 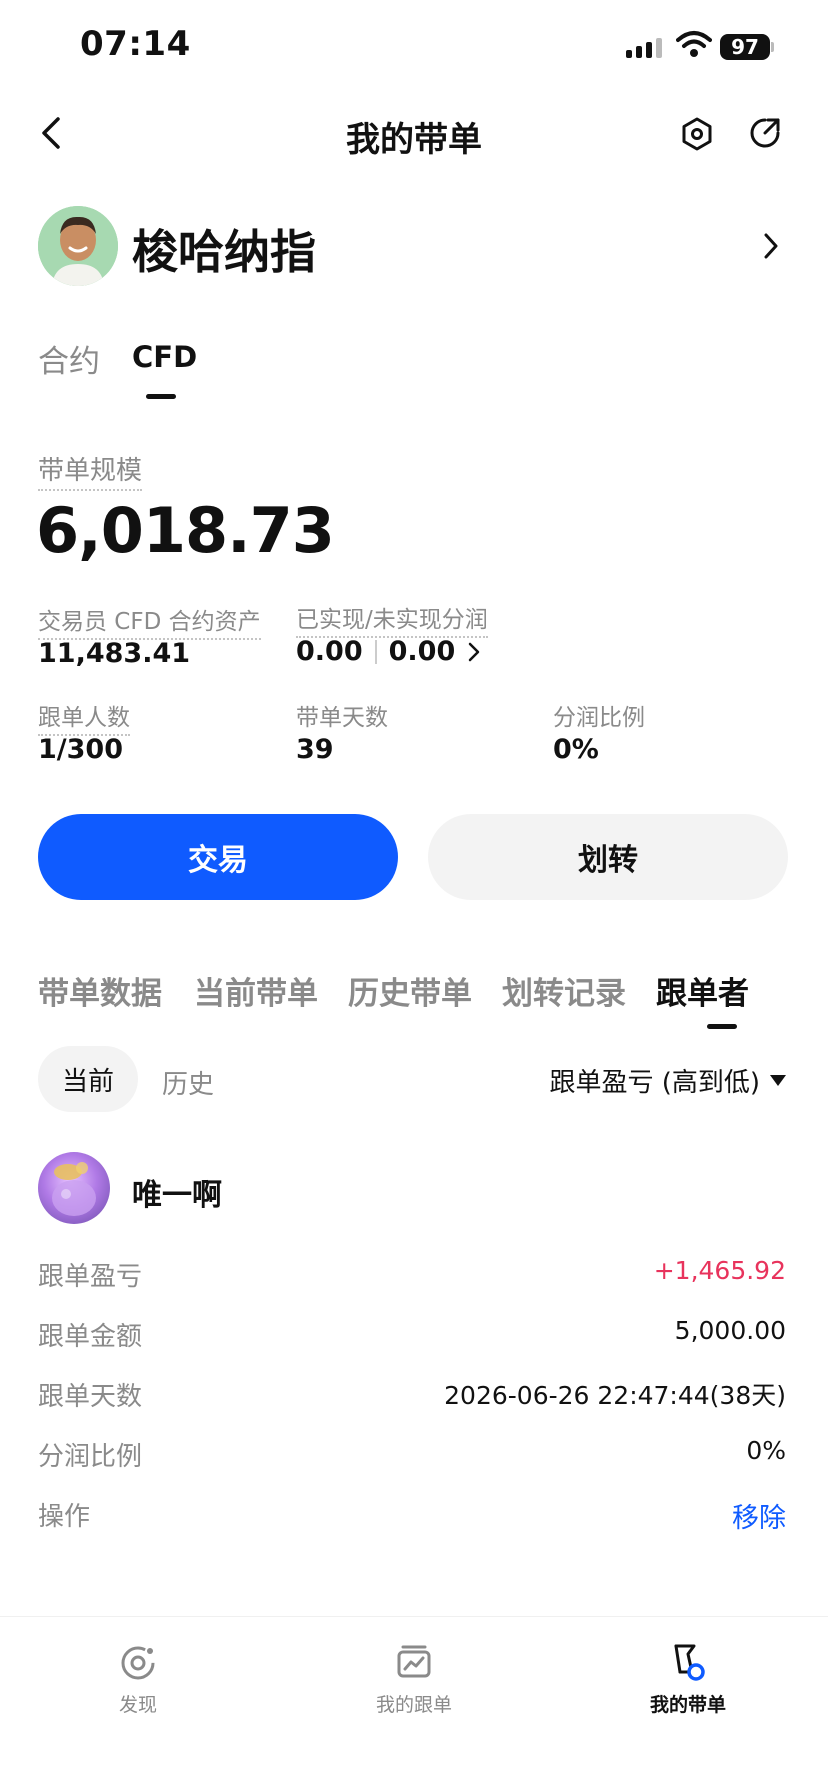 What do you see at coordinates (161, 396) in the screenshot?
I see `tab-indicator` at bounding box center [161, 396].